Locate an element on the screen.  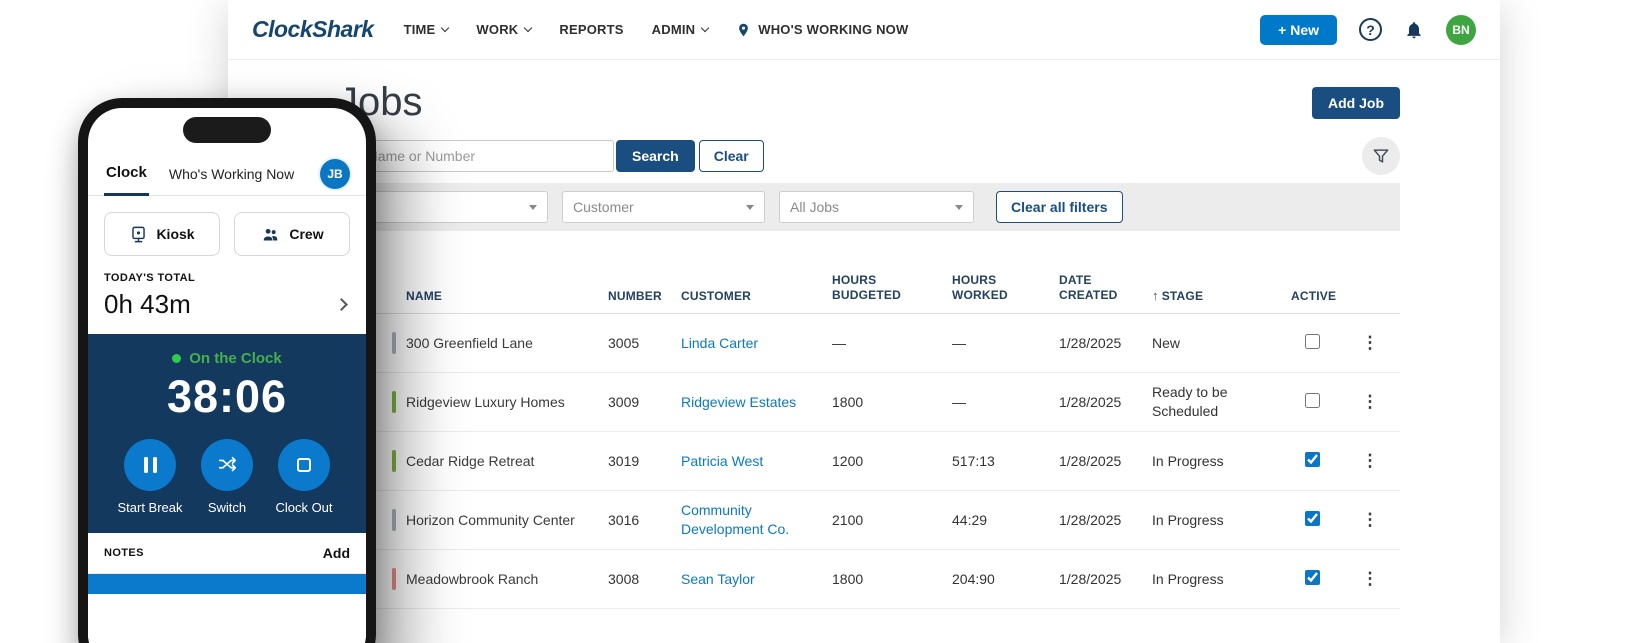
job-name-cell: Cedar Ridge Retreat is located at coordinates (473, 461).